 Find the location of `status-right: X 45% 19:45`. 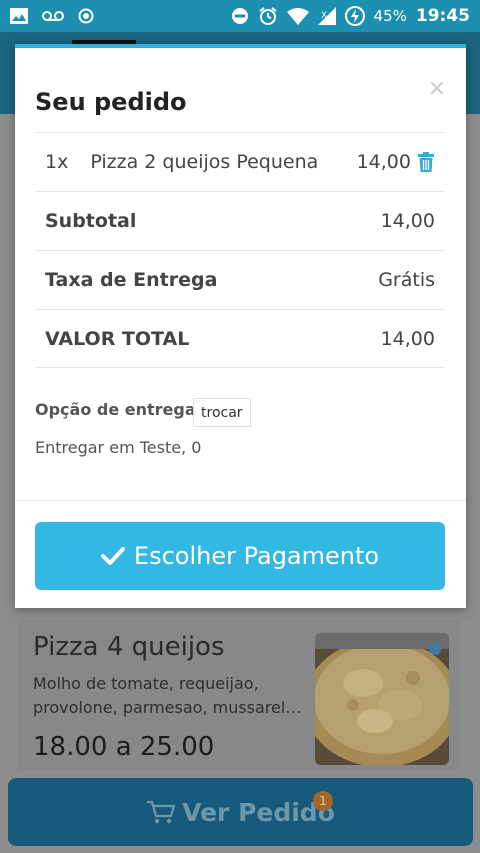

status-right: X 45% 19:45 is located at coordinates (350, 16).